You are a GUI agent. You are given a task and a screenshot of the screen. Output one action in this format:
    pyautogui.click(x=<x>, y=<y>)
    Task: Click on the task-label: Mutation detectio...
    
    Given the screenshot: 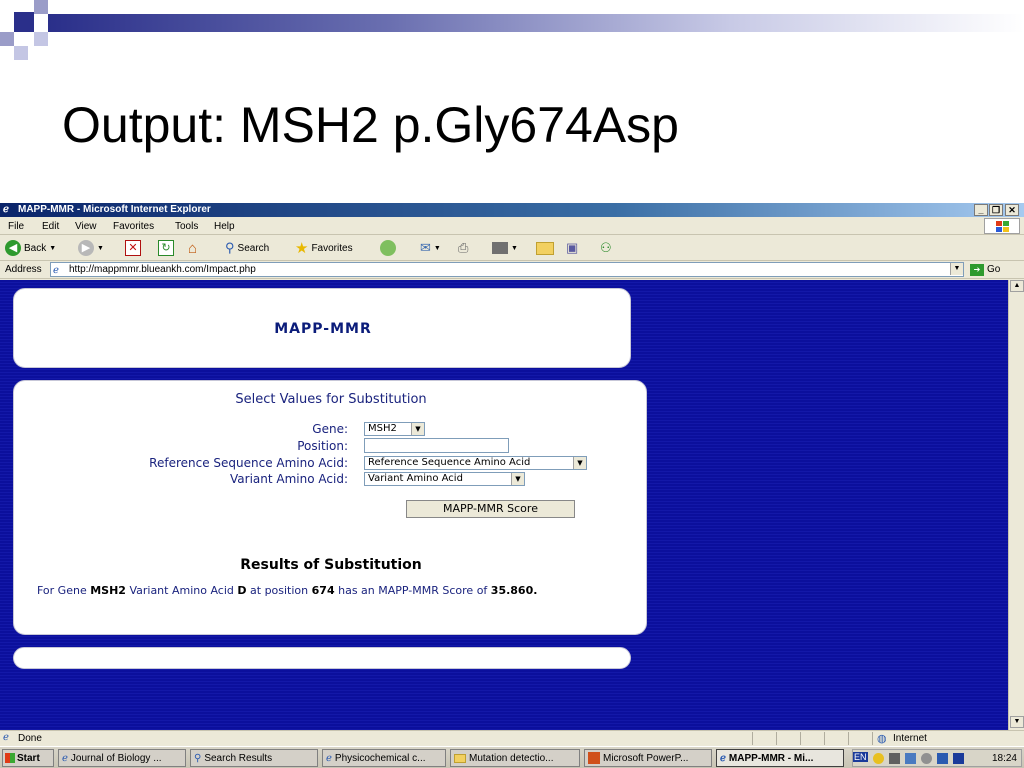 What is the action you would take?
    pyautogui.click(x=511, y=758)
    